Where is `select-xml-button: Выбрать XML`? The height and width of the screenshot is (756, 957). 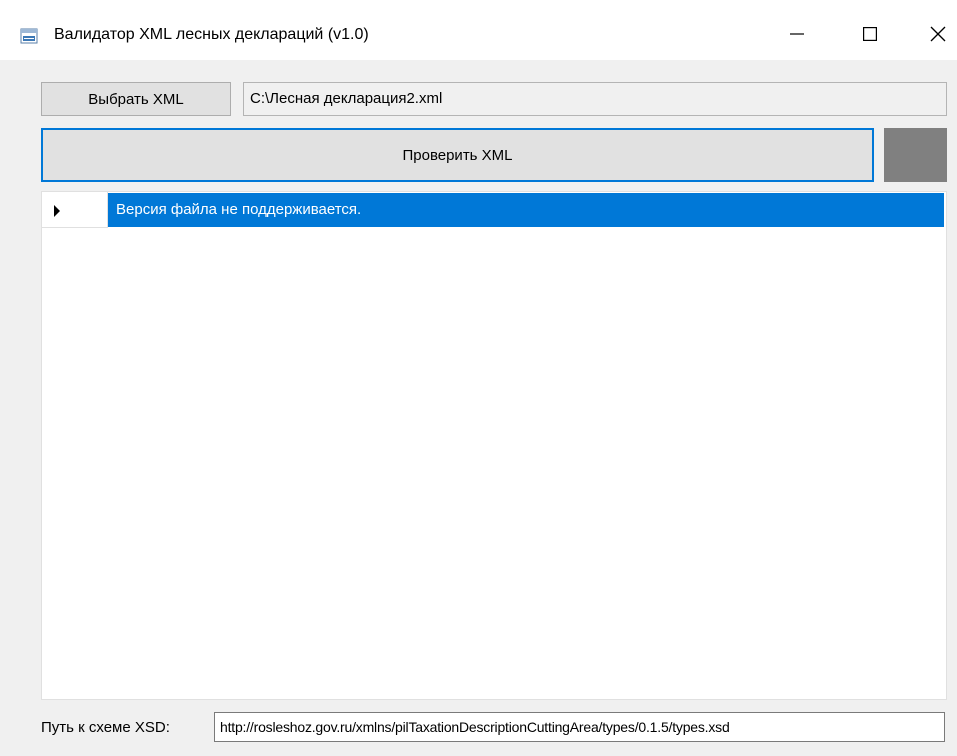 select-xml-button: Выбрать XML is located at coordinates (136, 99).